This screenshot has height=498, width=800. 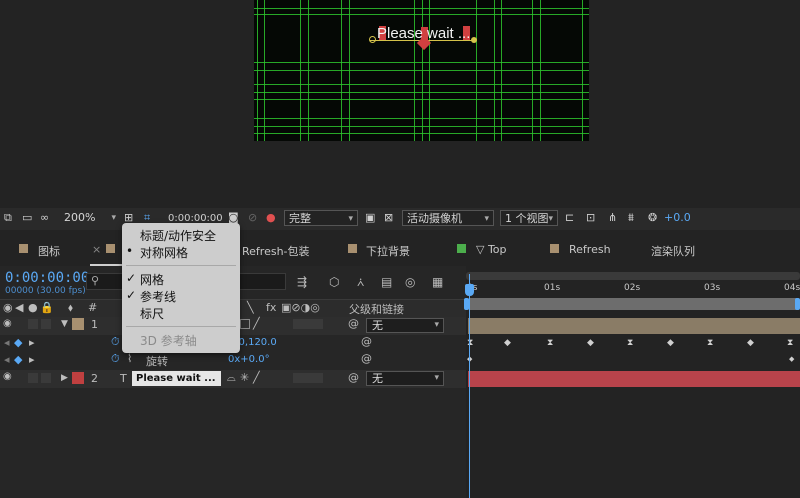 What do you see at coordinates (448, 218) in the screenshot?
I see `camera-select: 活动摄像机 ▾` at bounding box center [448, 218].